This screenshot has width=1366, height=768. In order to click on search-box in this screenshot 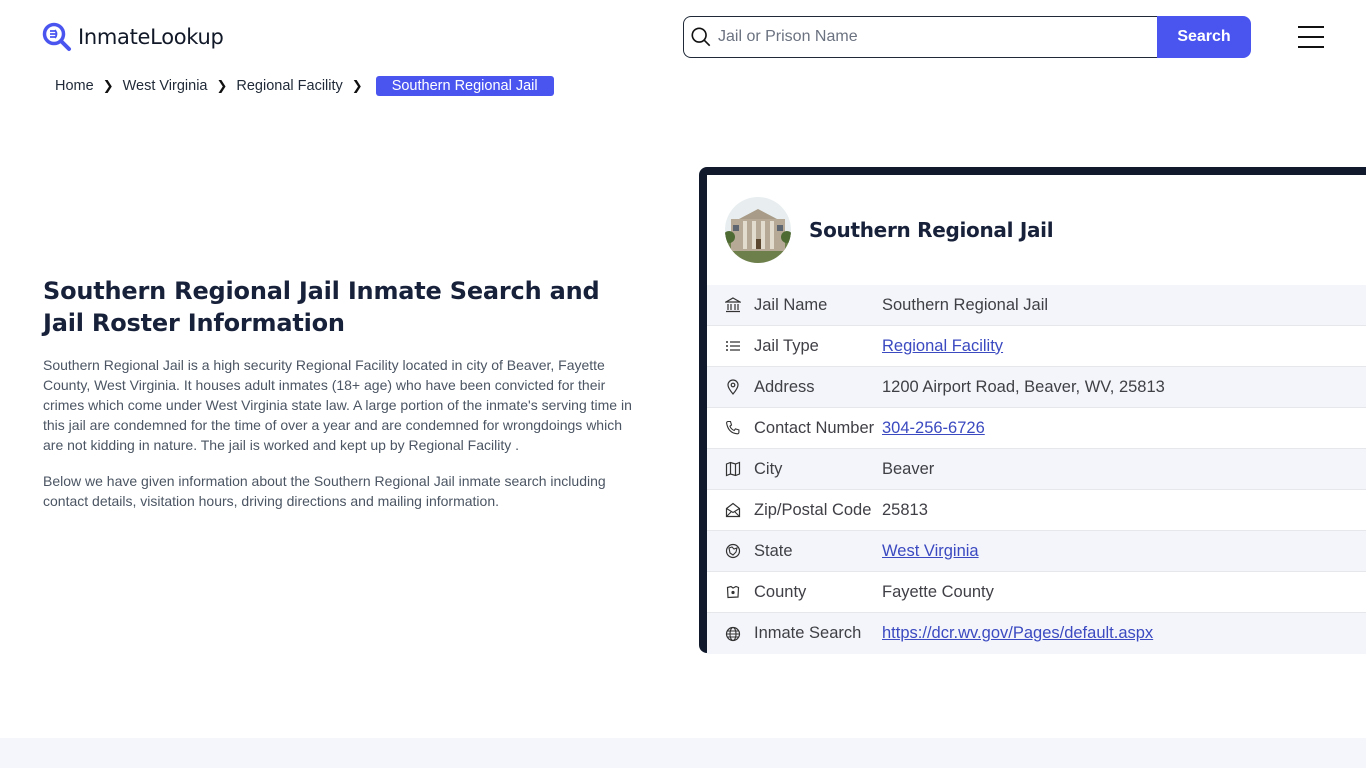, I will do `click(920, 37)`.